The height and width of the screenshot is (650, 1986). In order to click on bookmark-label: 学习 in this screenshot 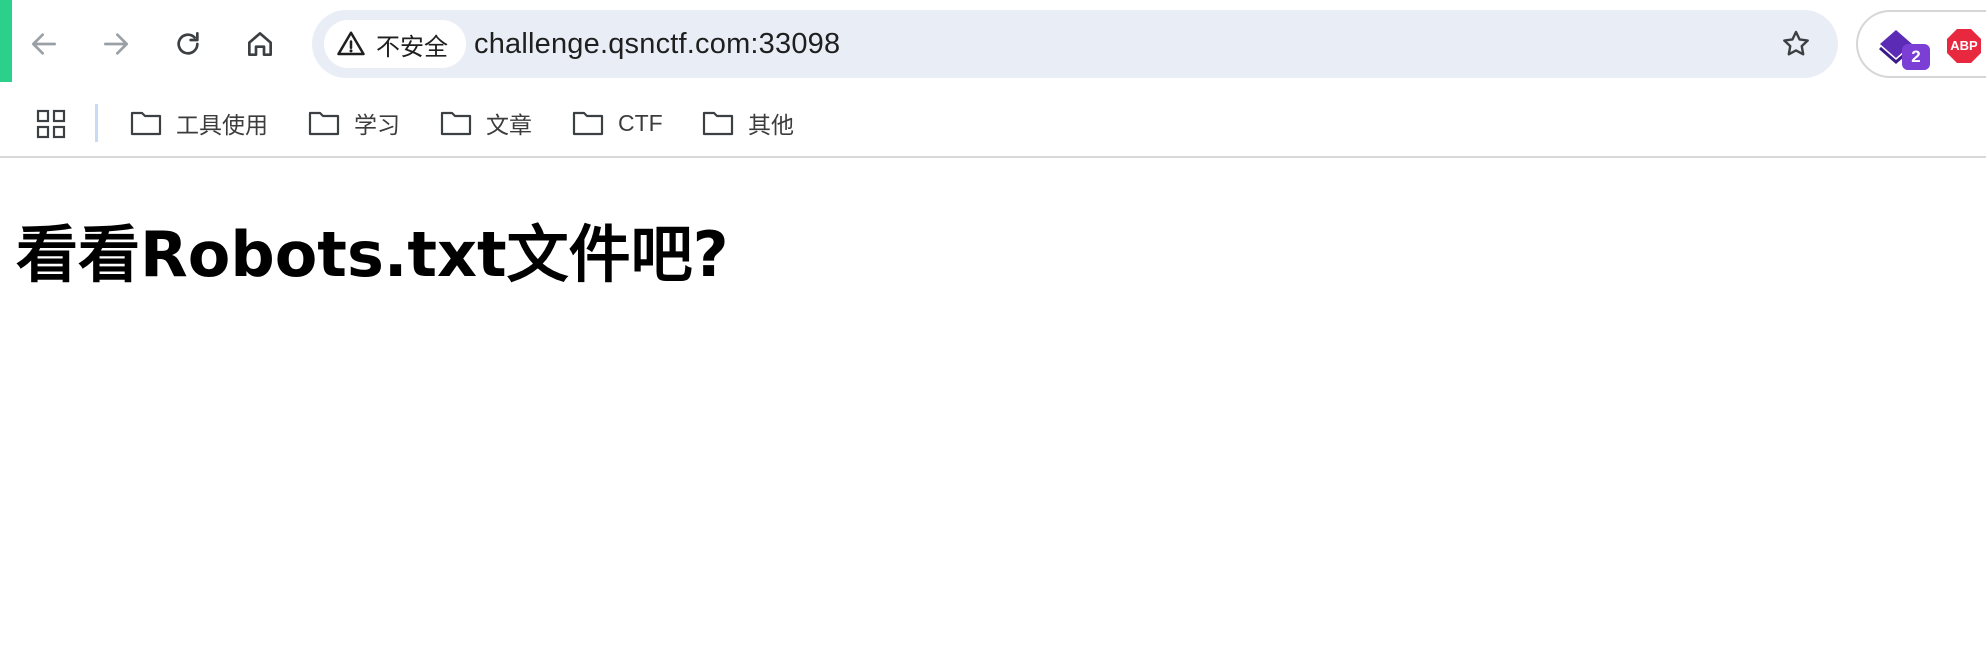, I will do `click(377, 125)`.